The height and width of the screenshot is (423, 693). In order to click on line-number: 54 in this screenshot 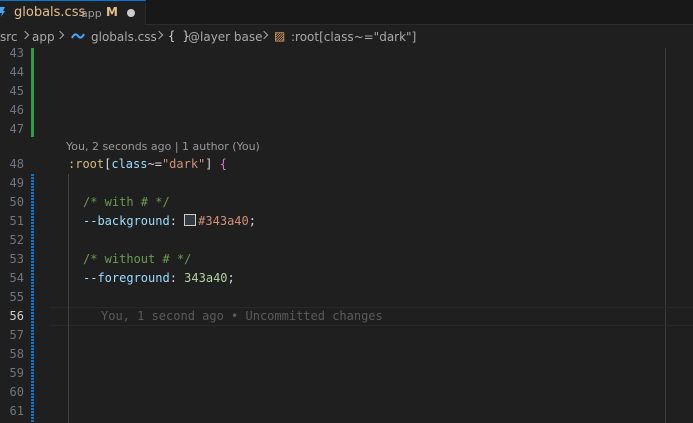, I will do `click(16, 278)`.